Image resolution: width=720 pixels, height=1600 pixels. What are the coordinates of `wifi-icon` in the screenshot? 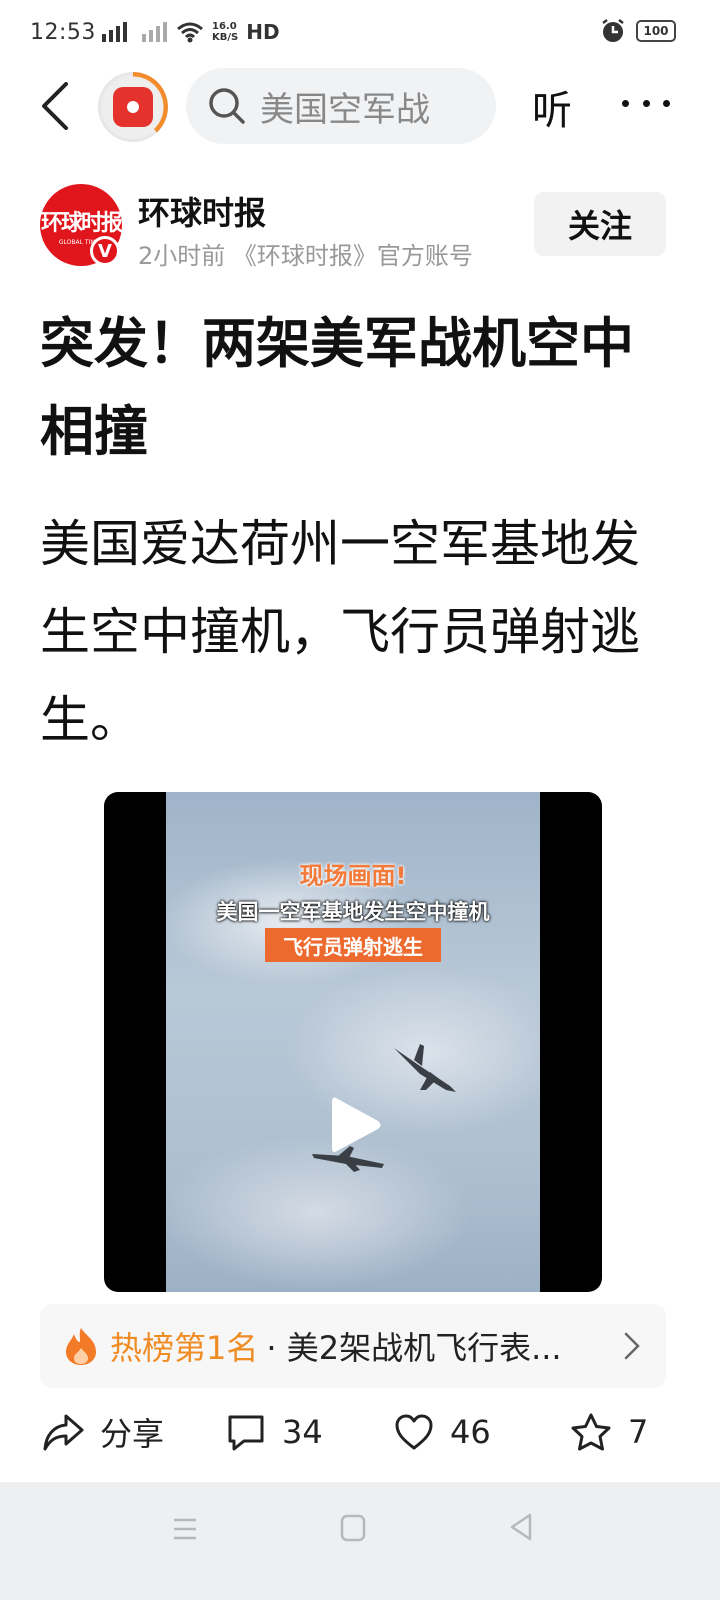 It's located at (190, 32).